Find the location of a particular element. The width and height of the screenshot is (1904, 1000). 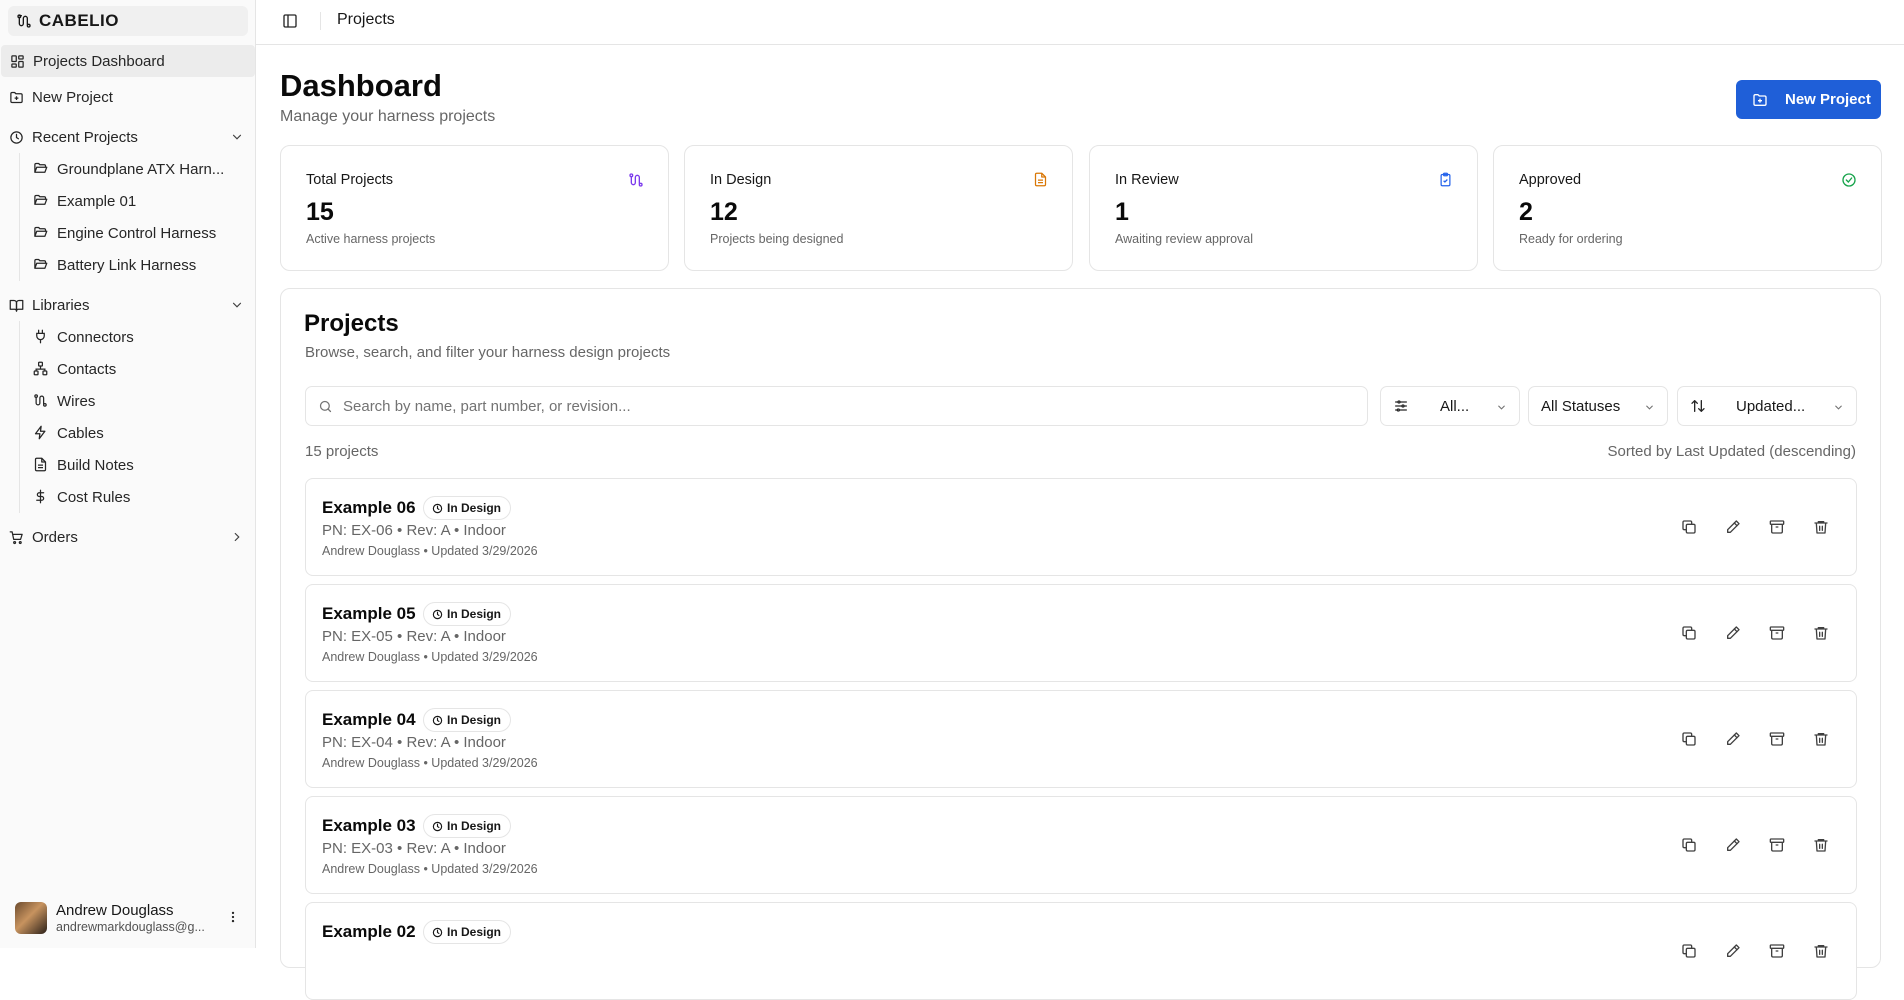

recent-project-item: Engine Control Harness is located at coordinates (125, 233).